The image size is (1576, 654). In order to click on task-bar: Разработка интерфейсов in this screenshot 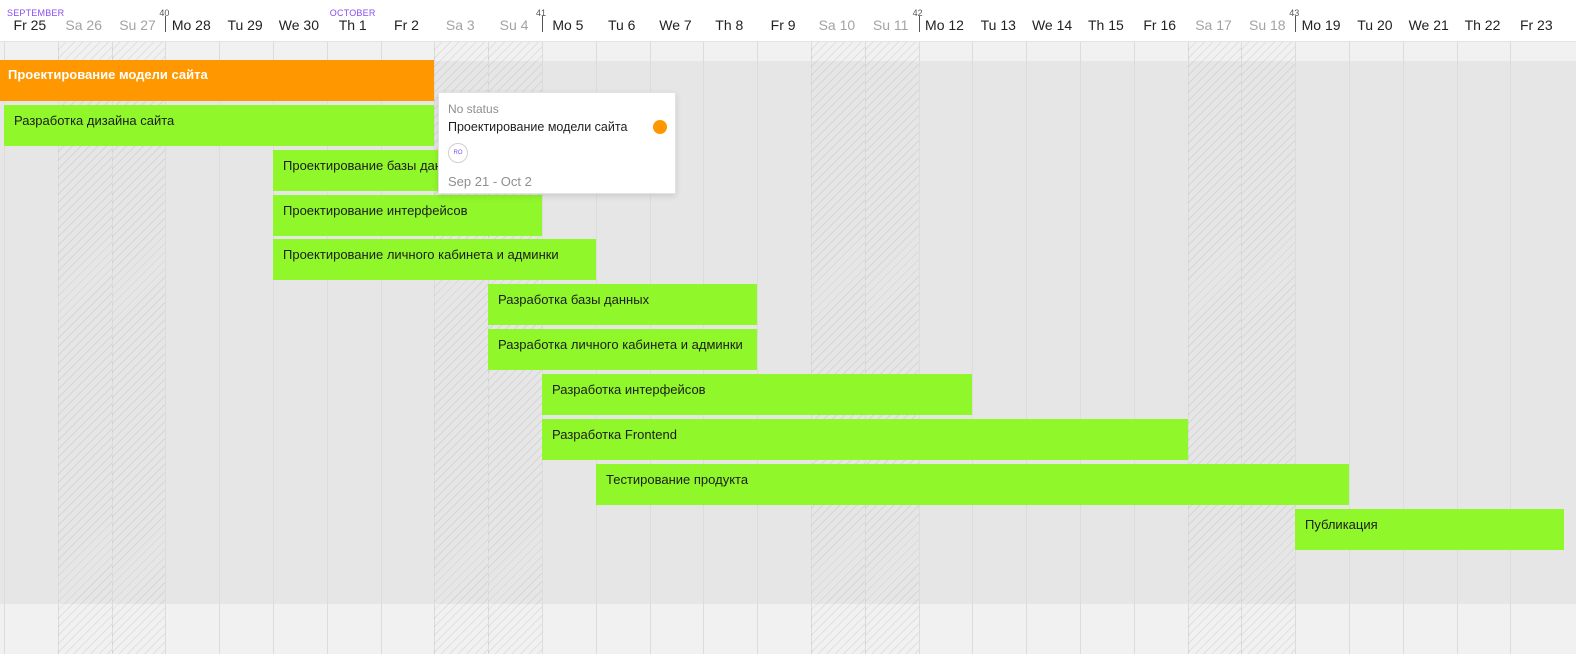, I will do `click(757, 394)`.